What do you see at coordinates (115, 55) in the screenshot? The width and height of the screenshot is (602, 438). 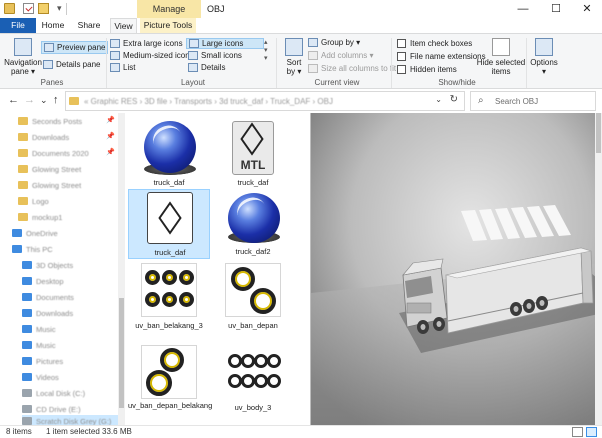 I see `medium-icons-icon` at bounding box center [115, 55].